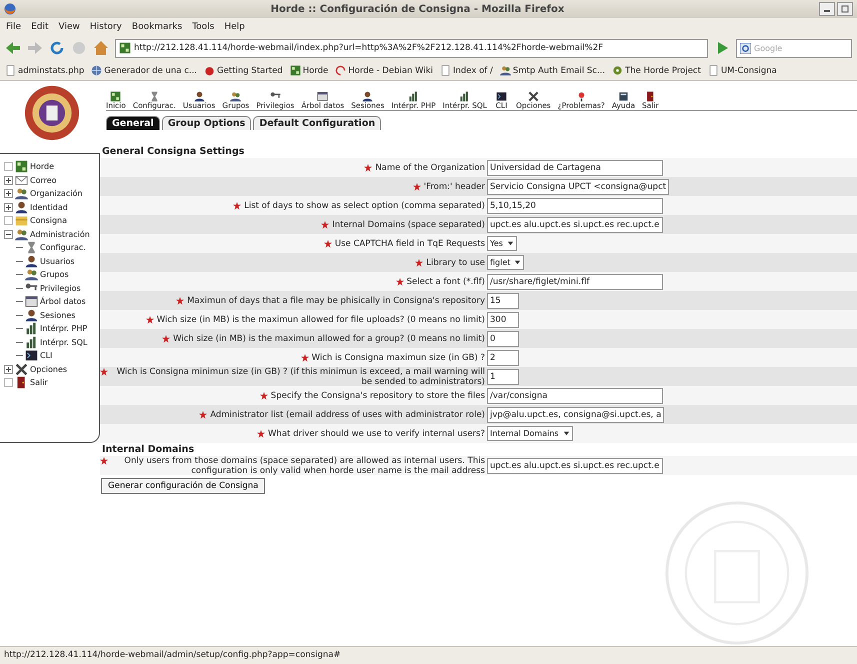 This screenshot has width=857, height=664. What do you see at coordinates (31, 329) in the screenshot?
I see `chart-icon` at bounding box center [31, 329].